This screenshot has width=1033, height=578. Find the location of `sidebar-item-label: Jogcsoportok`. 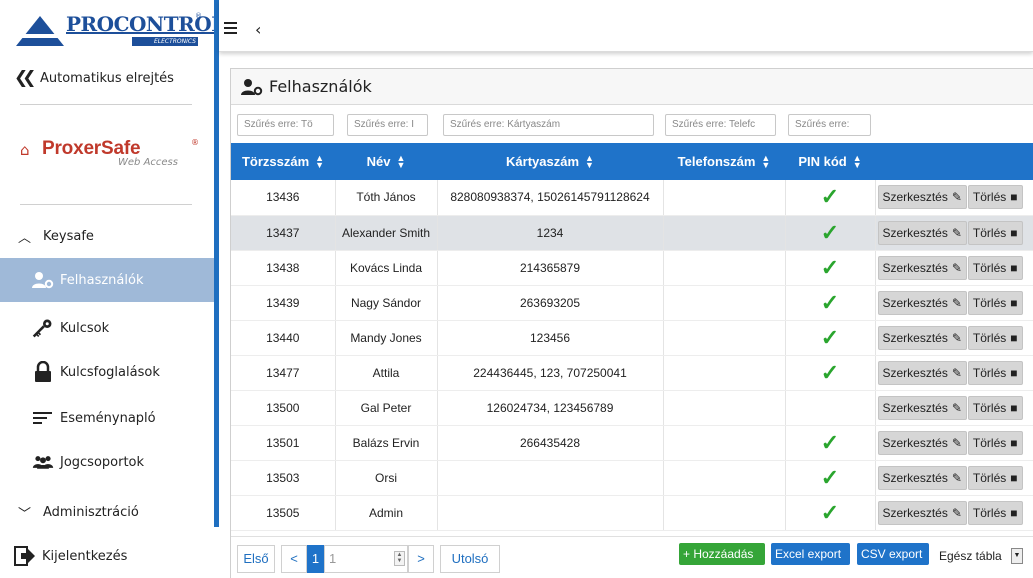

sidebar-item-label: Jogcsoportok is located at coordinates (102, 462).